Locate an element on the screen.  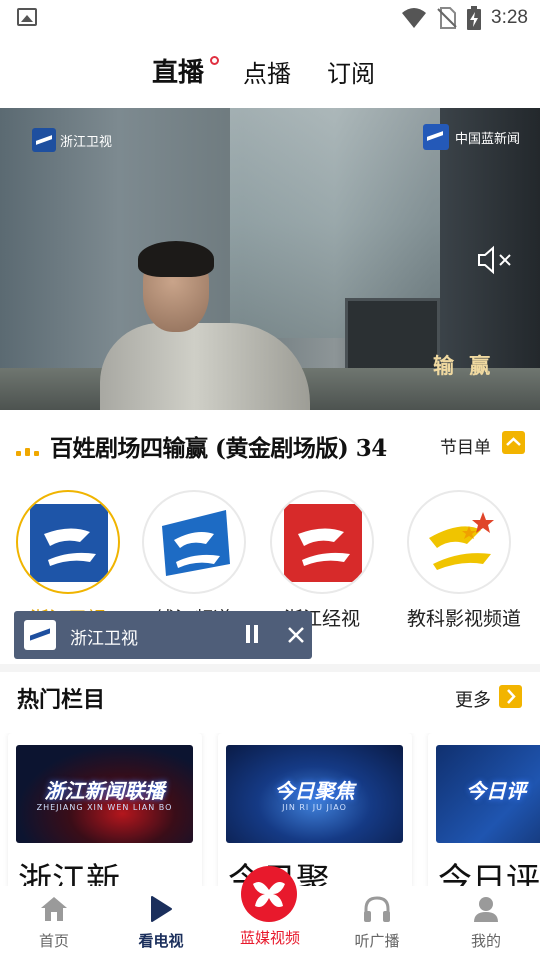
wifi-icon is located at coordinates (414, 18).